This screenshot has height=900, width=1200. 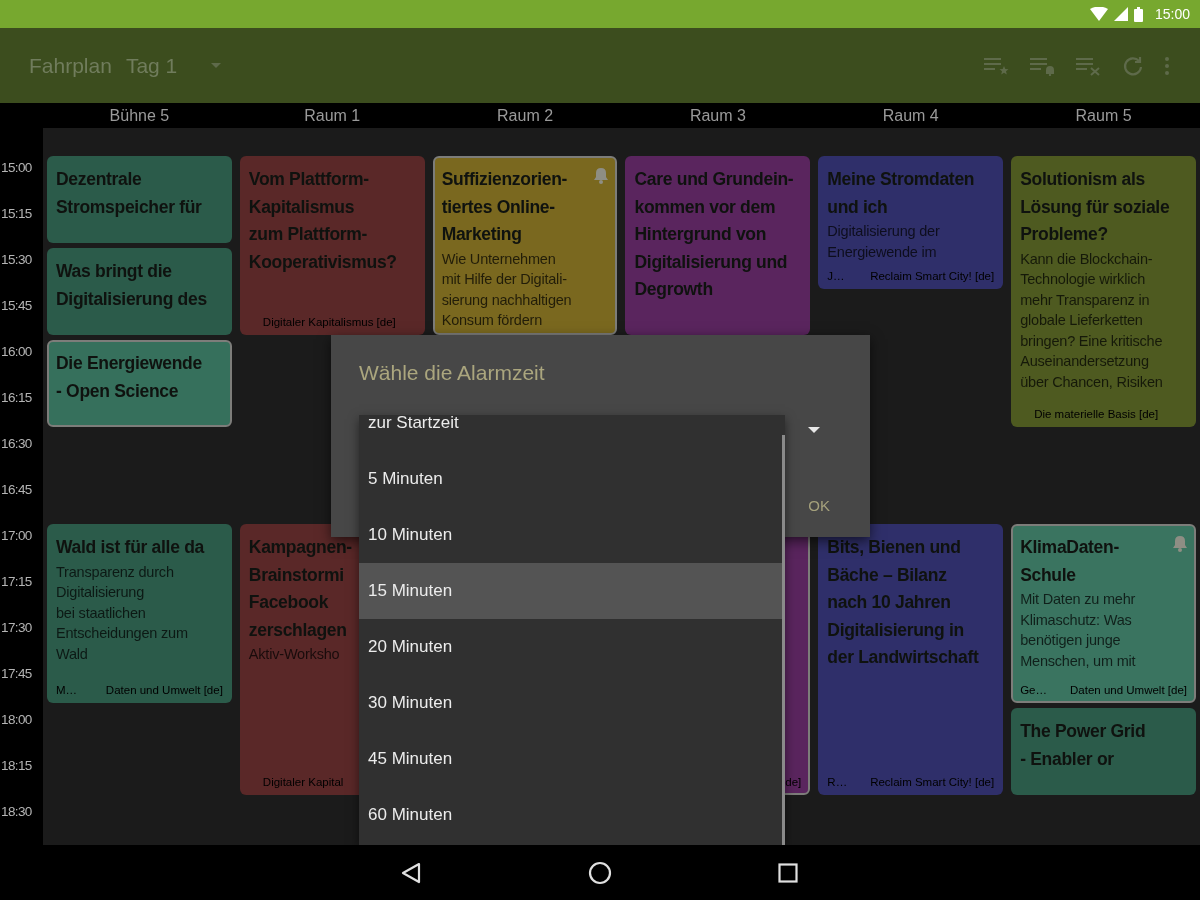 What do you see at coordinates (910, 115) in the screenshot?
I see `room-header: Raum 4` at bounding box center [910, 115].